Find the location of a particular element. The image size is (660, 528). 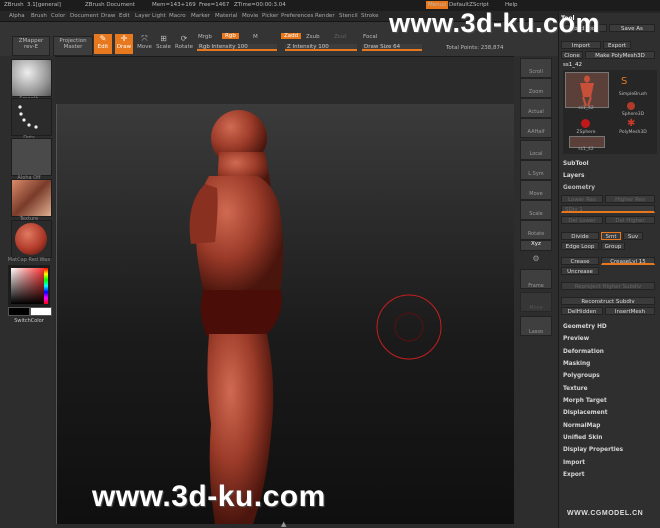

geometry-hd-section: Geometry HD is located at coordinates (585, 327).